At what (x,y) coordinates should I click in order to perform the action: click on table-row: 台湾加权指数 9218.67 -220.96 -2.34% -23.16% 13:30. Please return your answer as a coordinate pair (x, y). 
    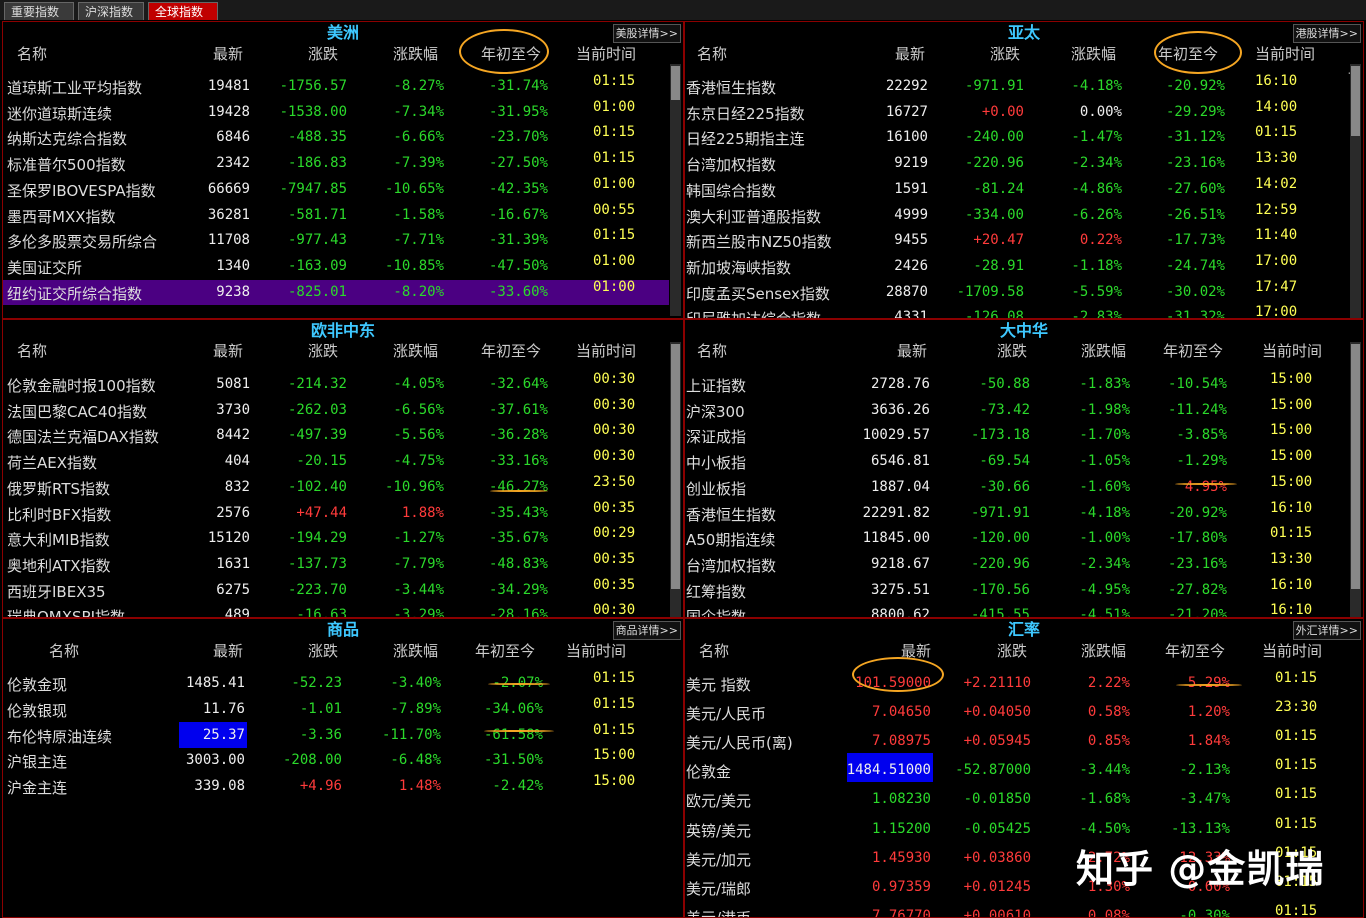
    Looking at the image, I should click on (1024, 565).